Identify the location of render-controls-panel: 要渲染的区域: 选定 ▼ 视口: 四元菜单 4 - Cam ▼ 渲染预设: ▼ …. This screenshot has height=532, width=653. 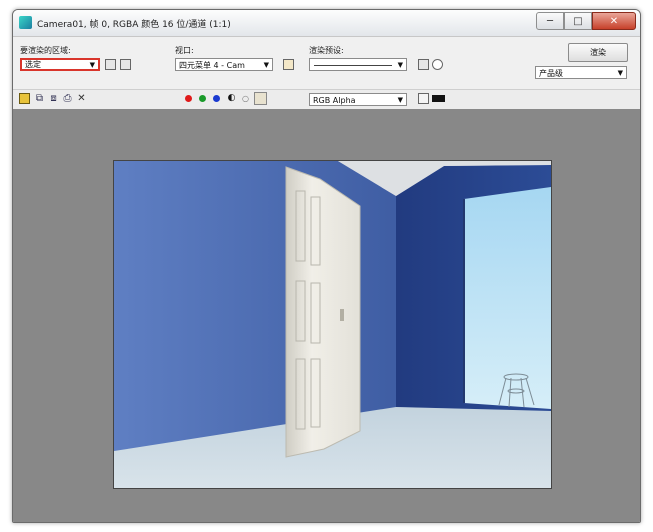
(326, 63).